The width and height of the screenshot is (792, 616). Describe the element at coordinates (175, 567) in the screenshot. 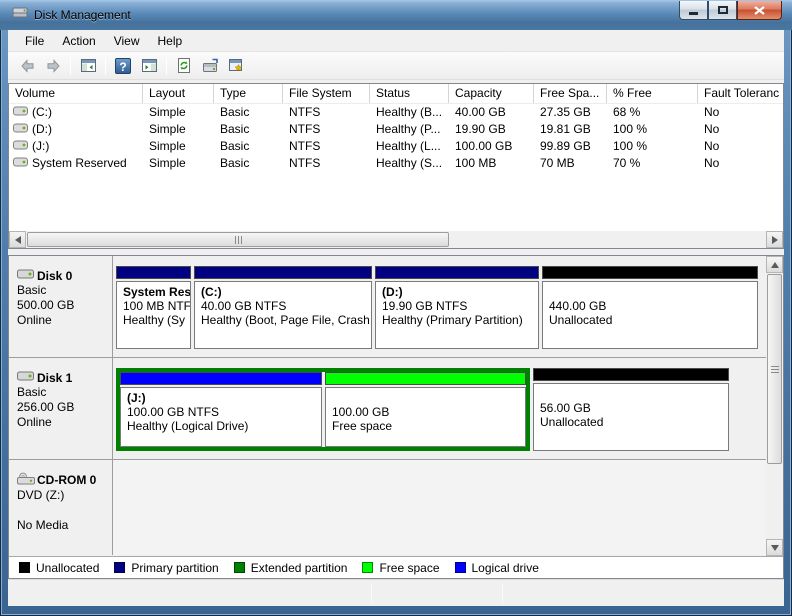

I see `legend-label: Primary partition` at that location.